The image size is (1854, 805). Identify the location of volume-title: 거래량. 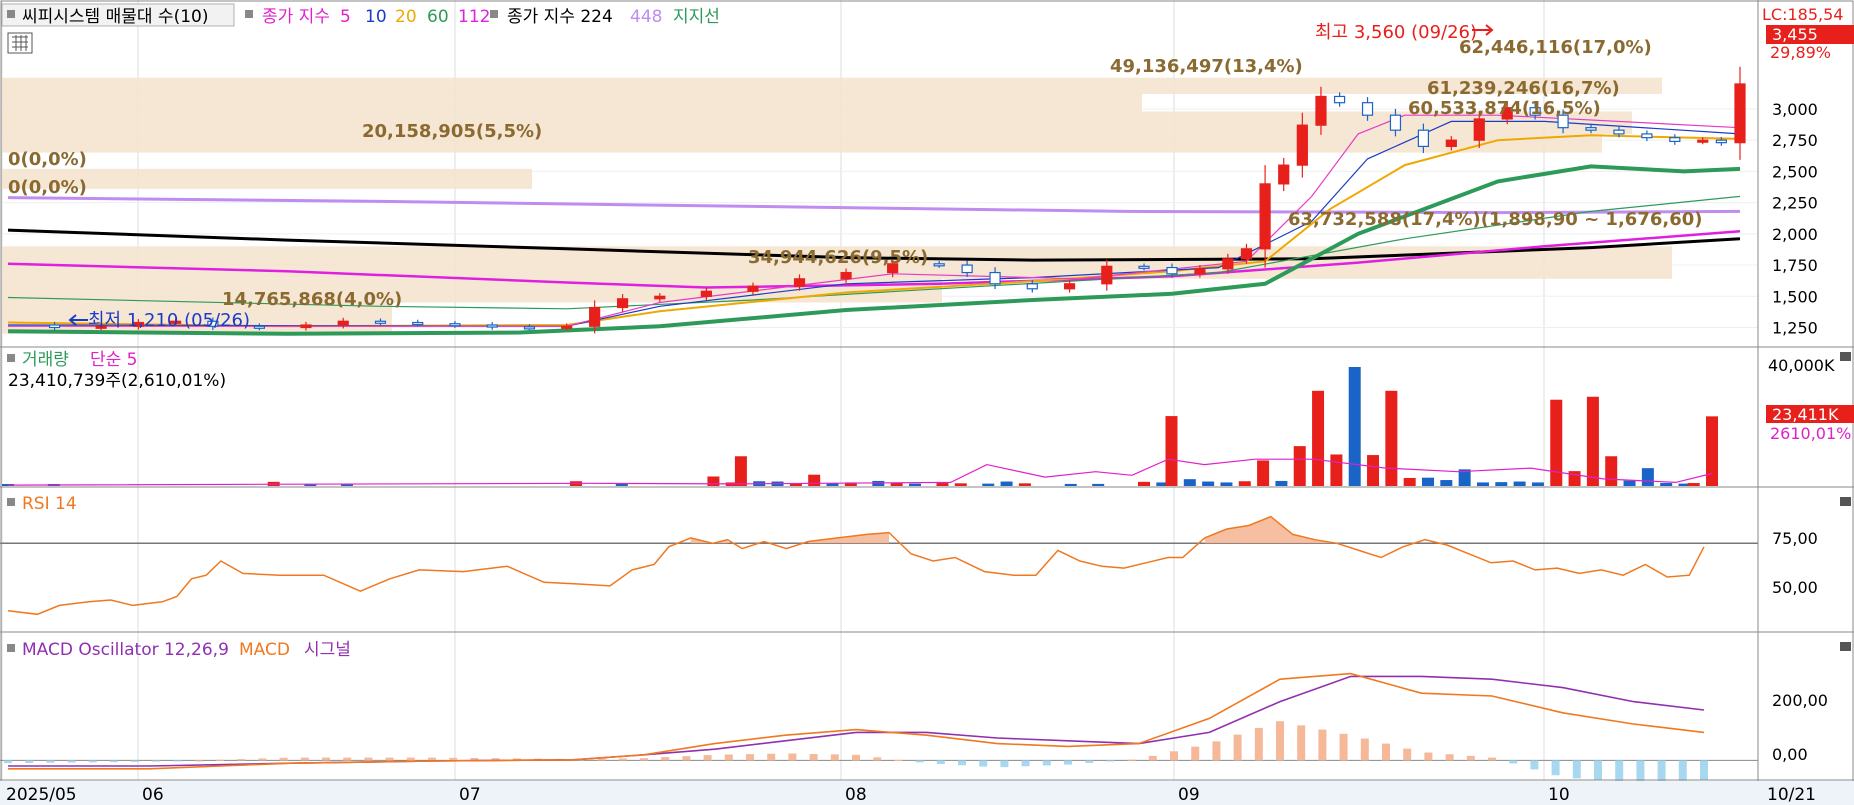
(45, 360).